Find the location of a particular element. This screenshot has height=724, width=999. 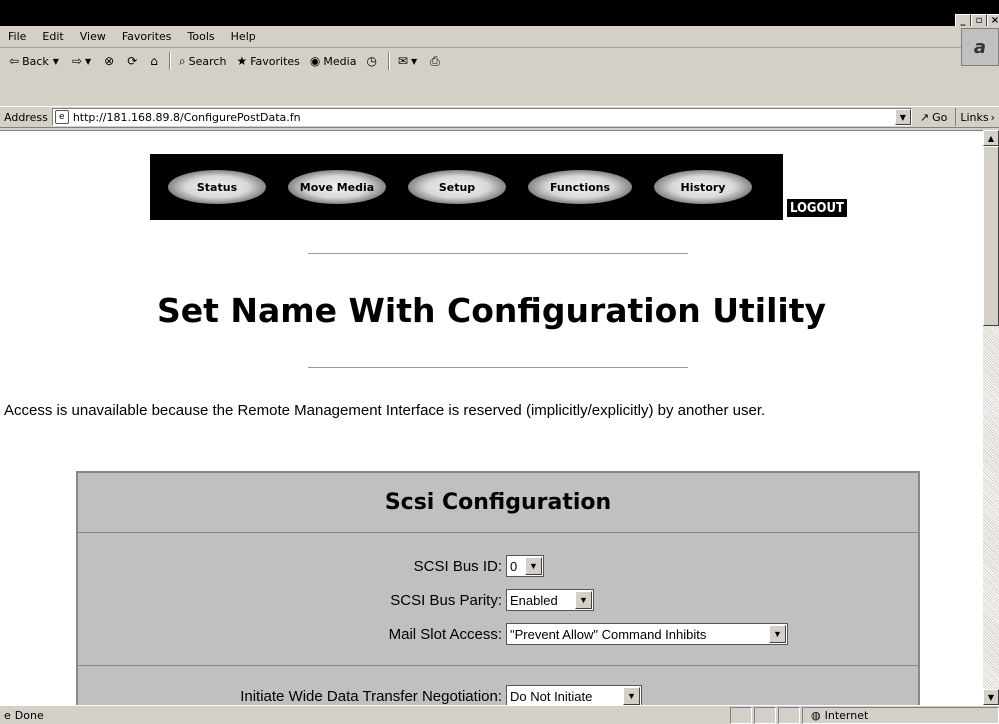

page-icon: e is located at coordinates (61, 117).